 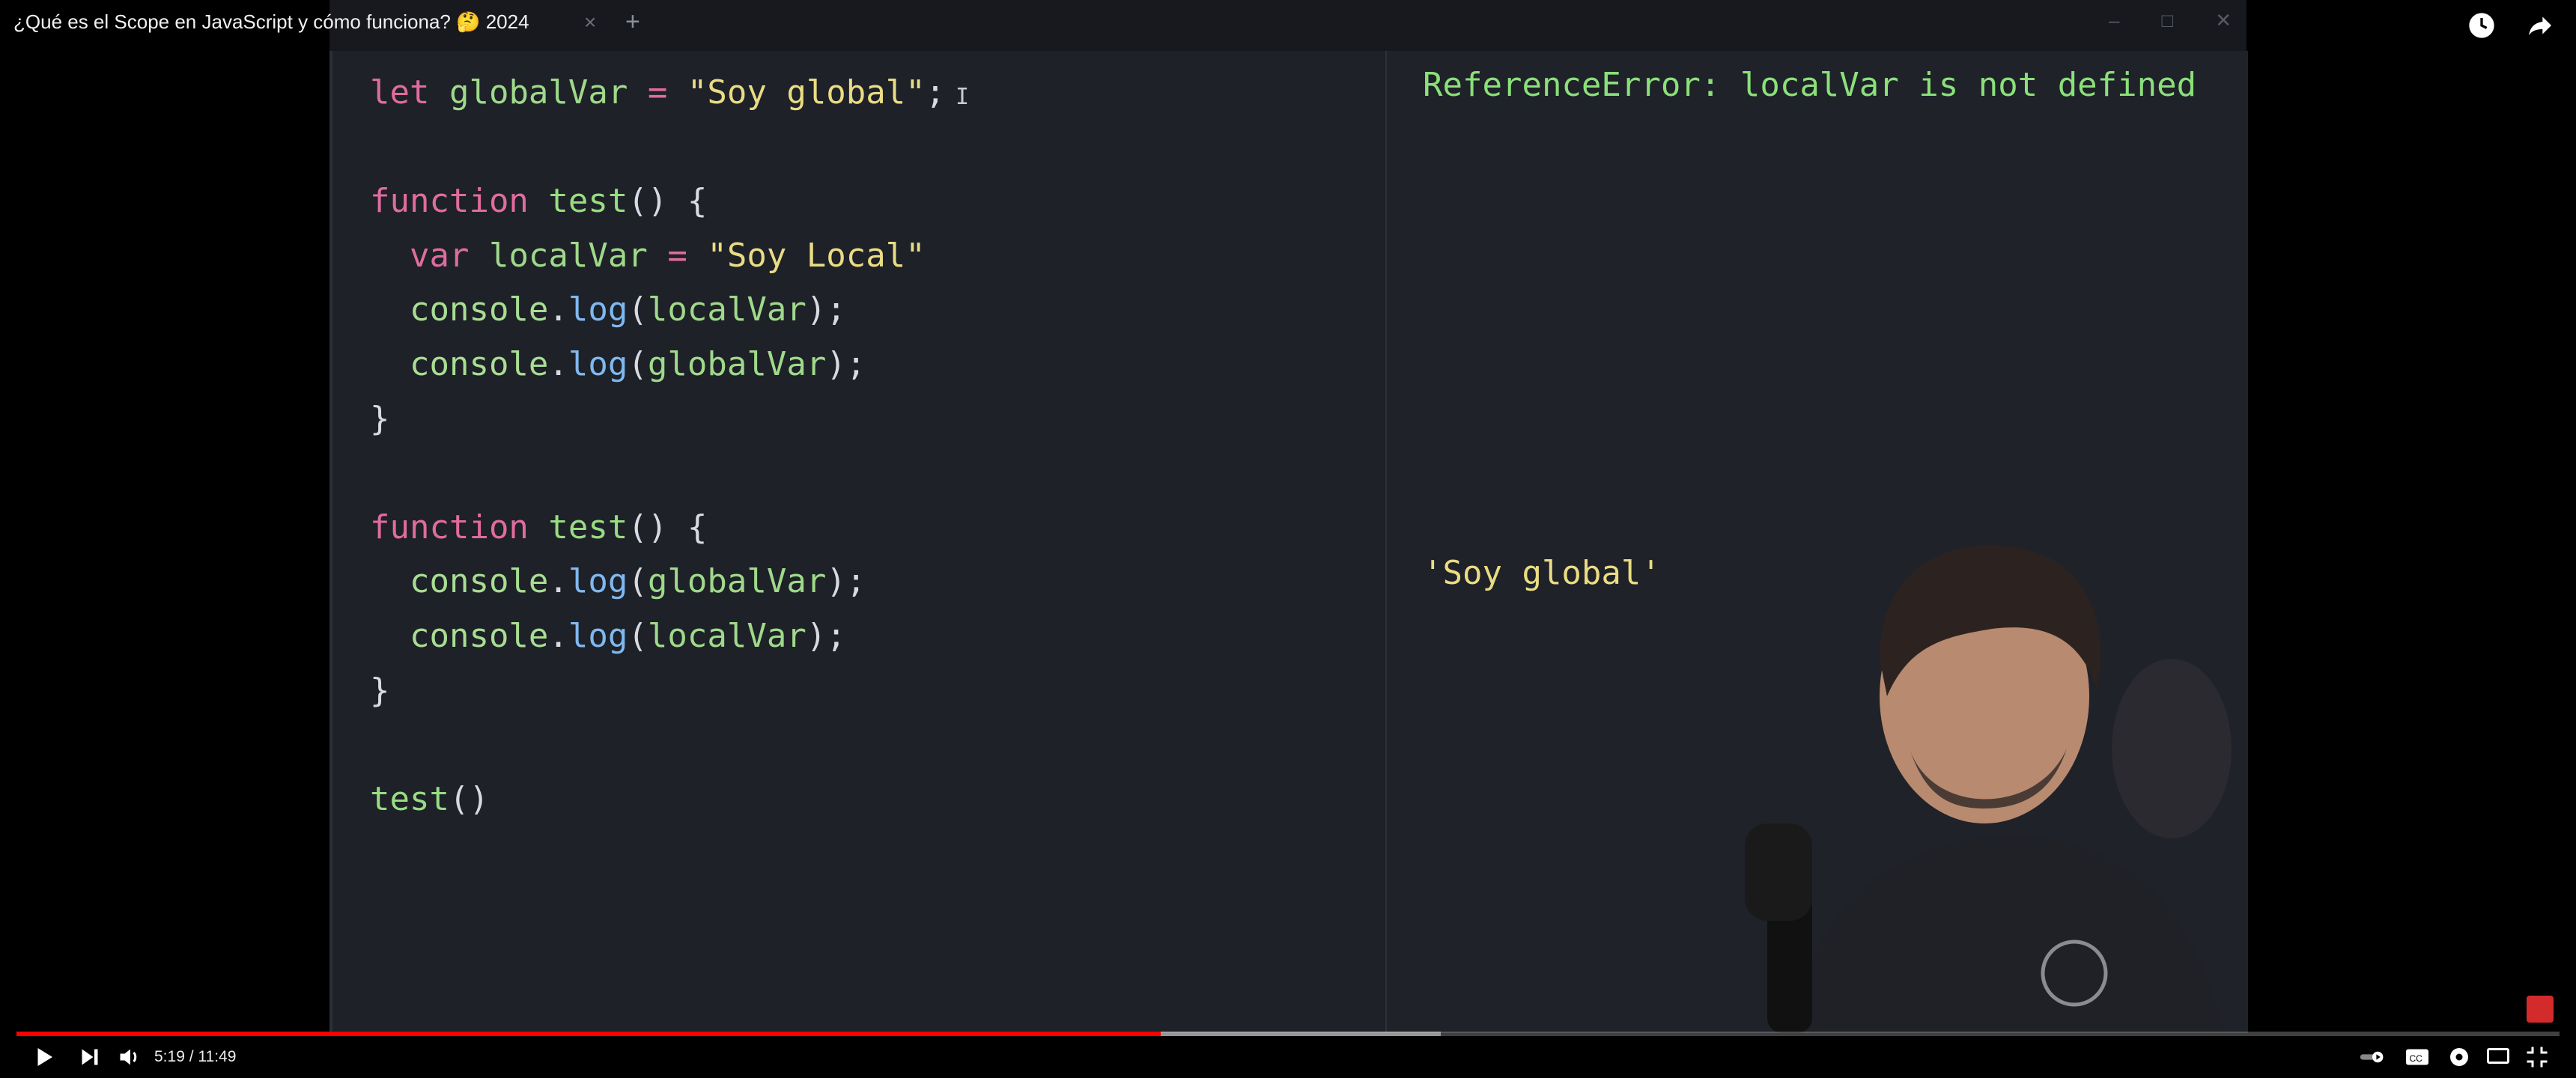 I want to click on code-token: var, so click(x=429, y=255).